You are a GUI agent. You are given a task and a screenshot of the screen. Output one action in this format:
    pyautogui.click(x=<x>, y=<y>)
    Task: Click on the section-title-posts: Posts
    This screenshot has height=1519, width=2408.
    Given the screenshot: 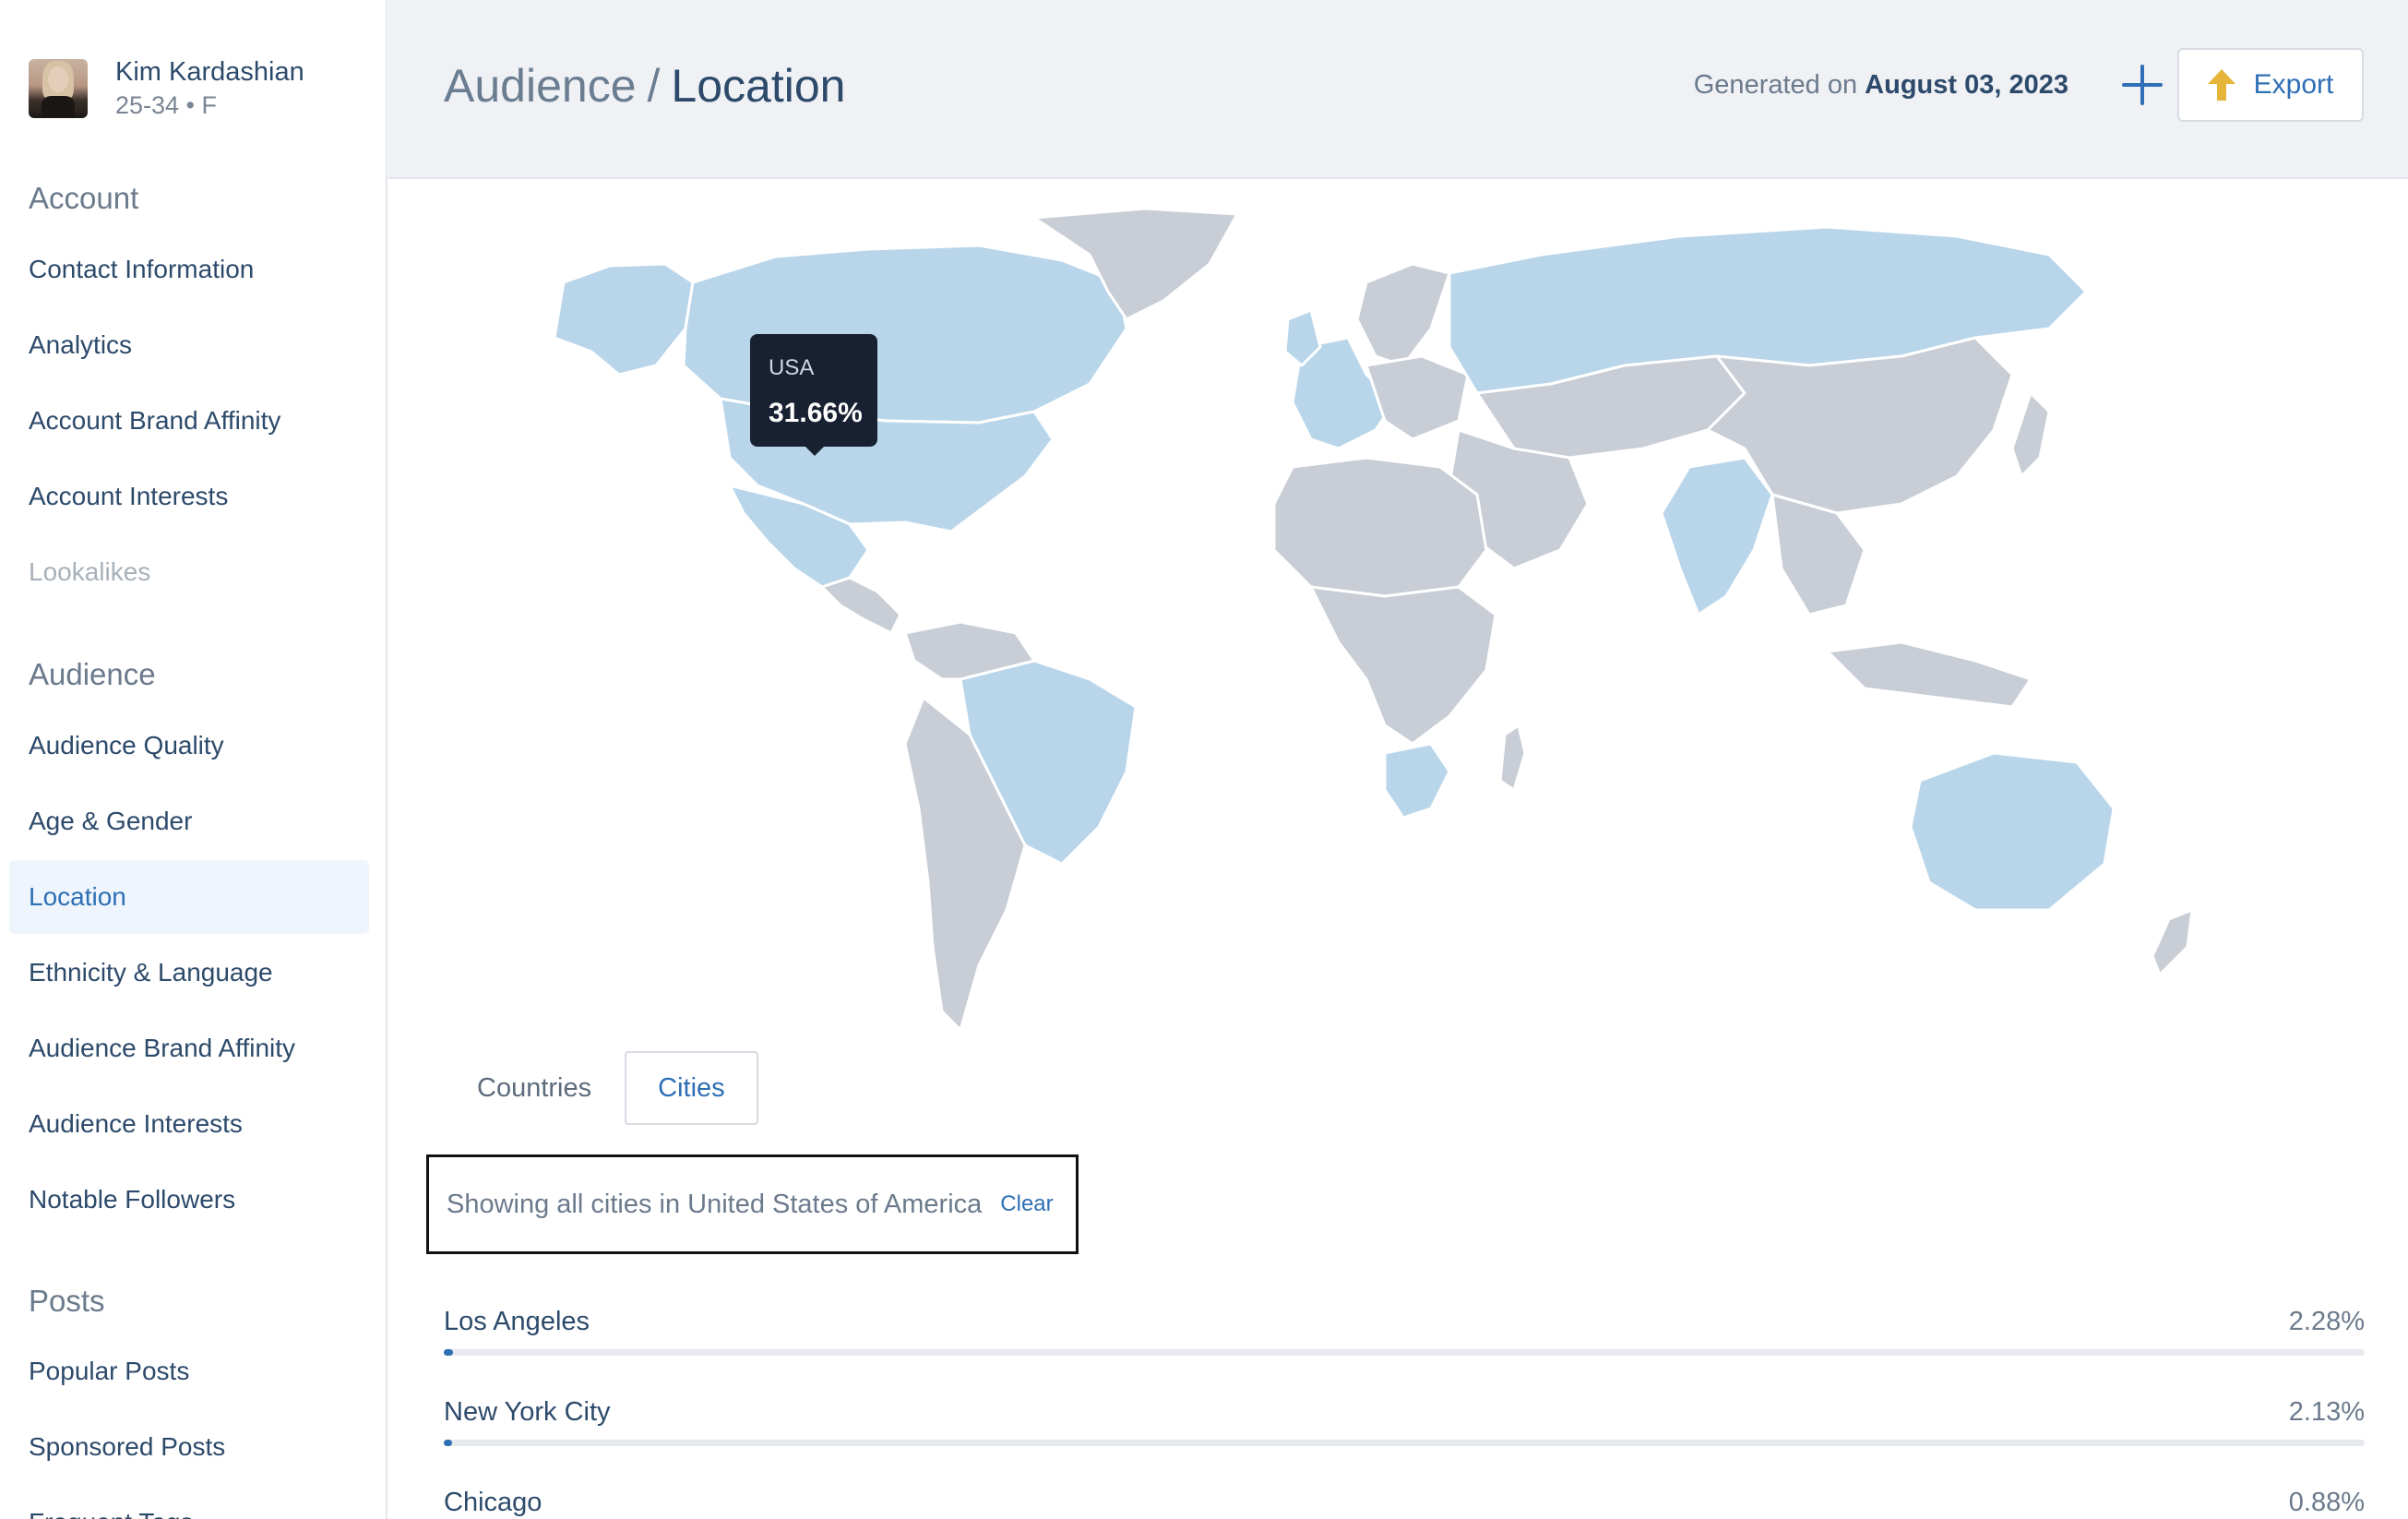 What is the action you would take?
    pyautogui.click(x=67, y=1301)
    